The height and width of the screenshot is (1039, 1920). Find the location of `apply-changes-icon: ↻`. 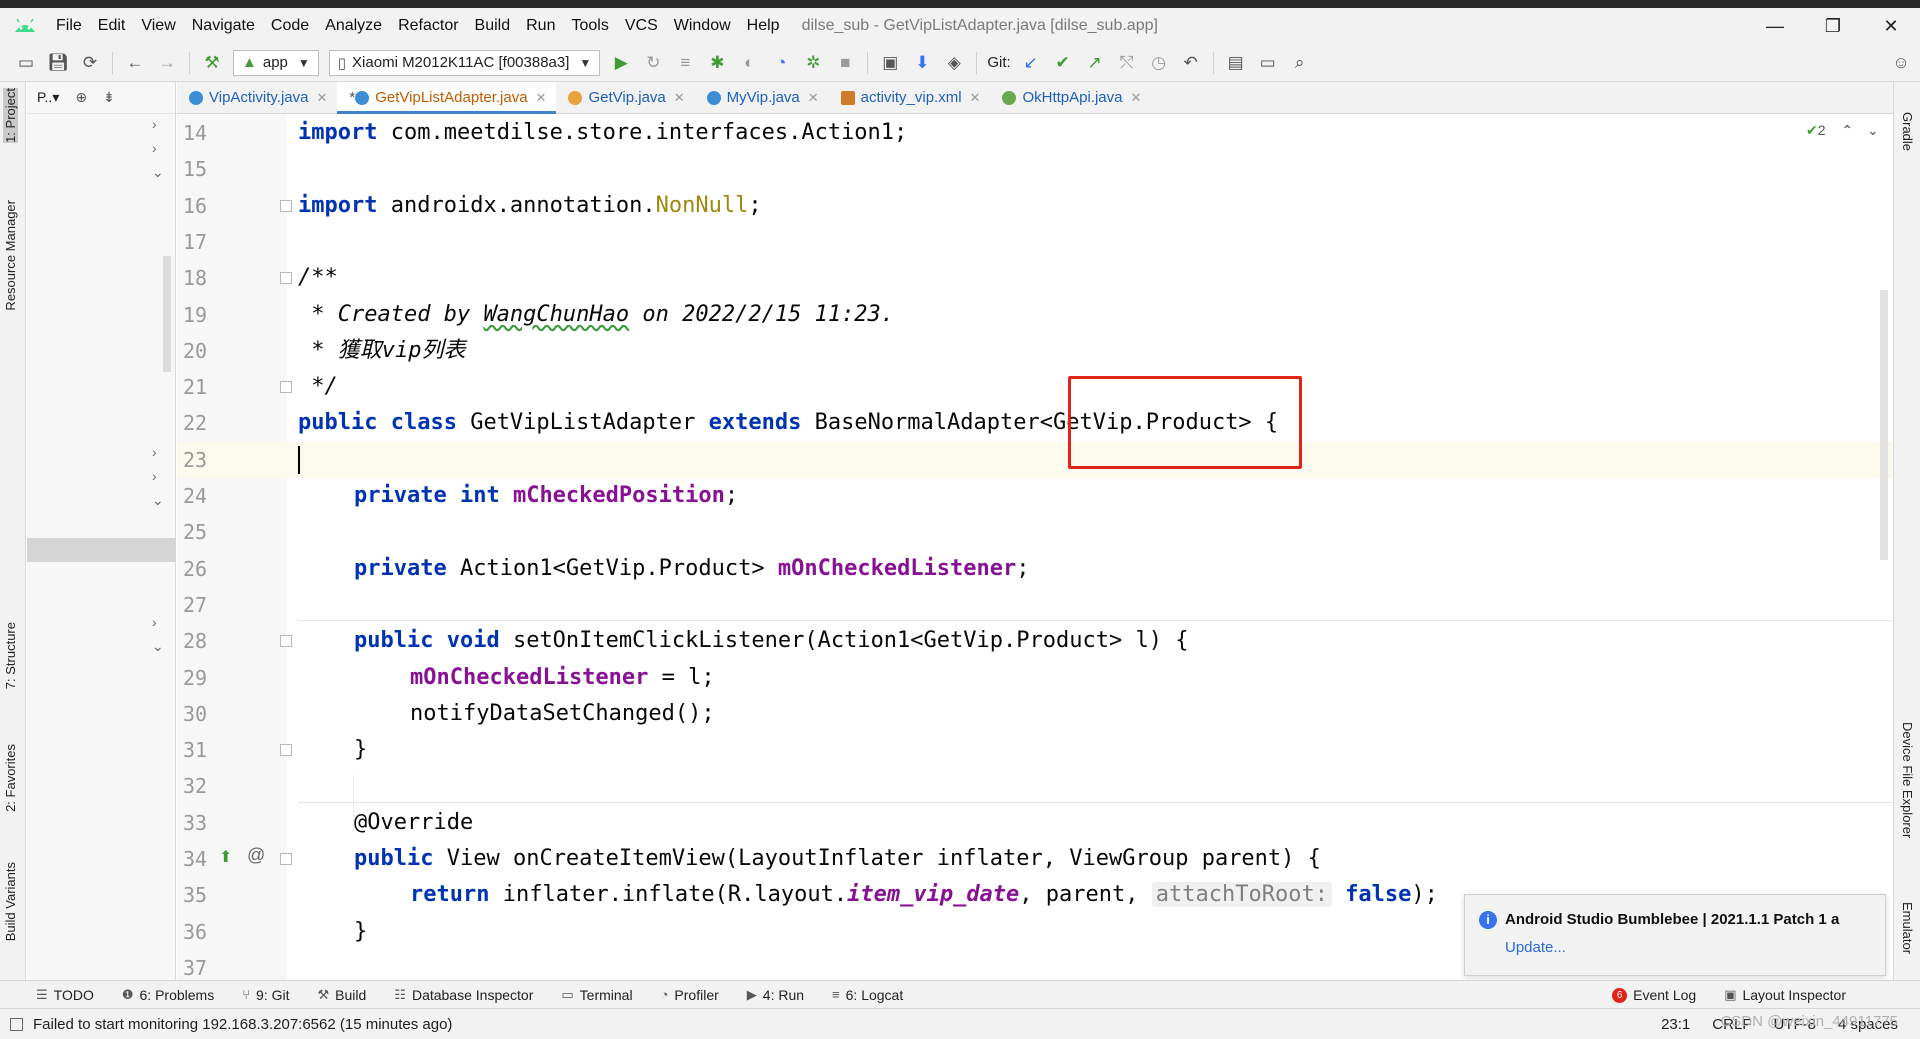

apply-changes-icon: ↻ is located at coordinates (653, 63).